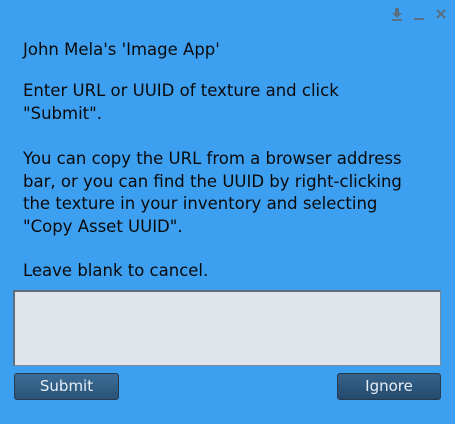 The width and height of the screenshot is (455, 424). Describe the element at coordinates (389, 386) in the screenshot. I see `ignore-button: Ignore` at that location.